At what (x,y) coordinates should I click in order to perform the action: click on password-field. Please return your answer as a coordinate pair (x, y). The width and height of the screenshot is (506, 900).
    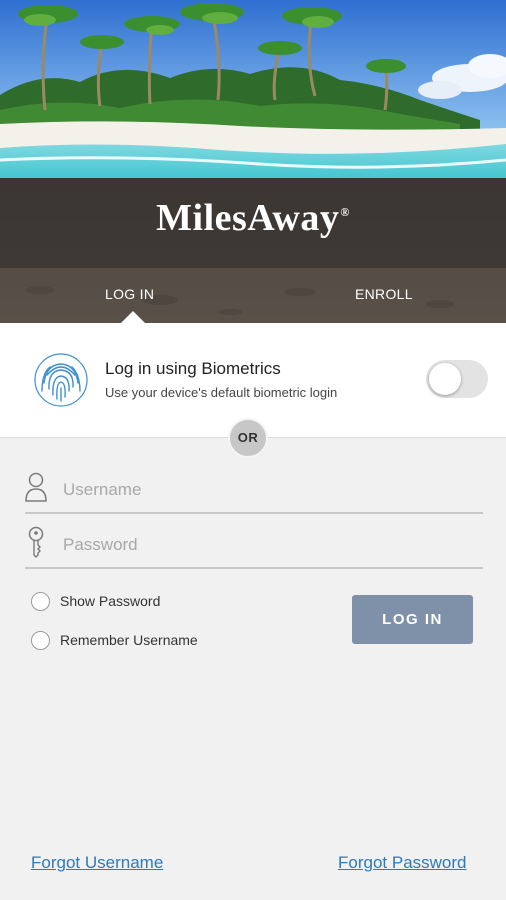
    Looking at the image, I should click on (254, 545).